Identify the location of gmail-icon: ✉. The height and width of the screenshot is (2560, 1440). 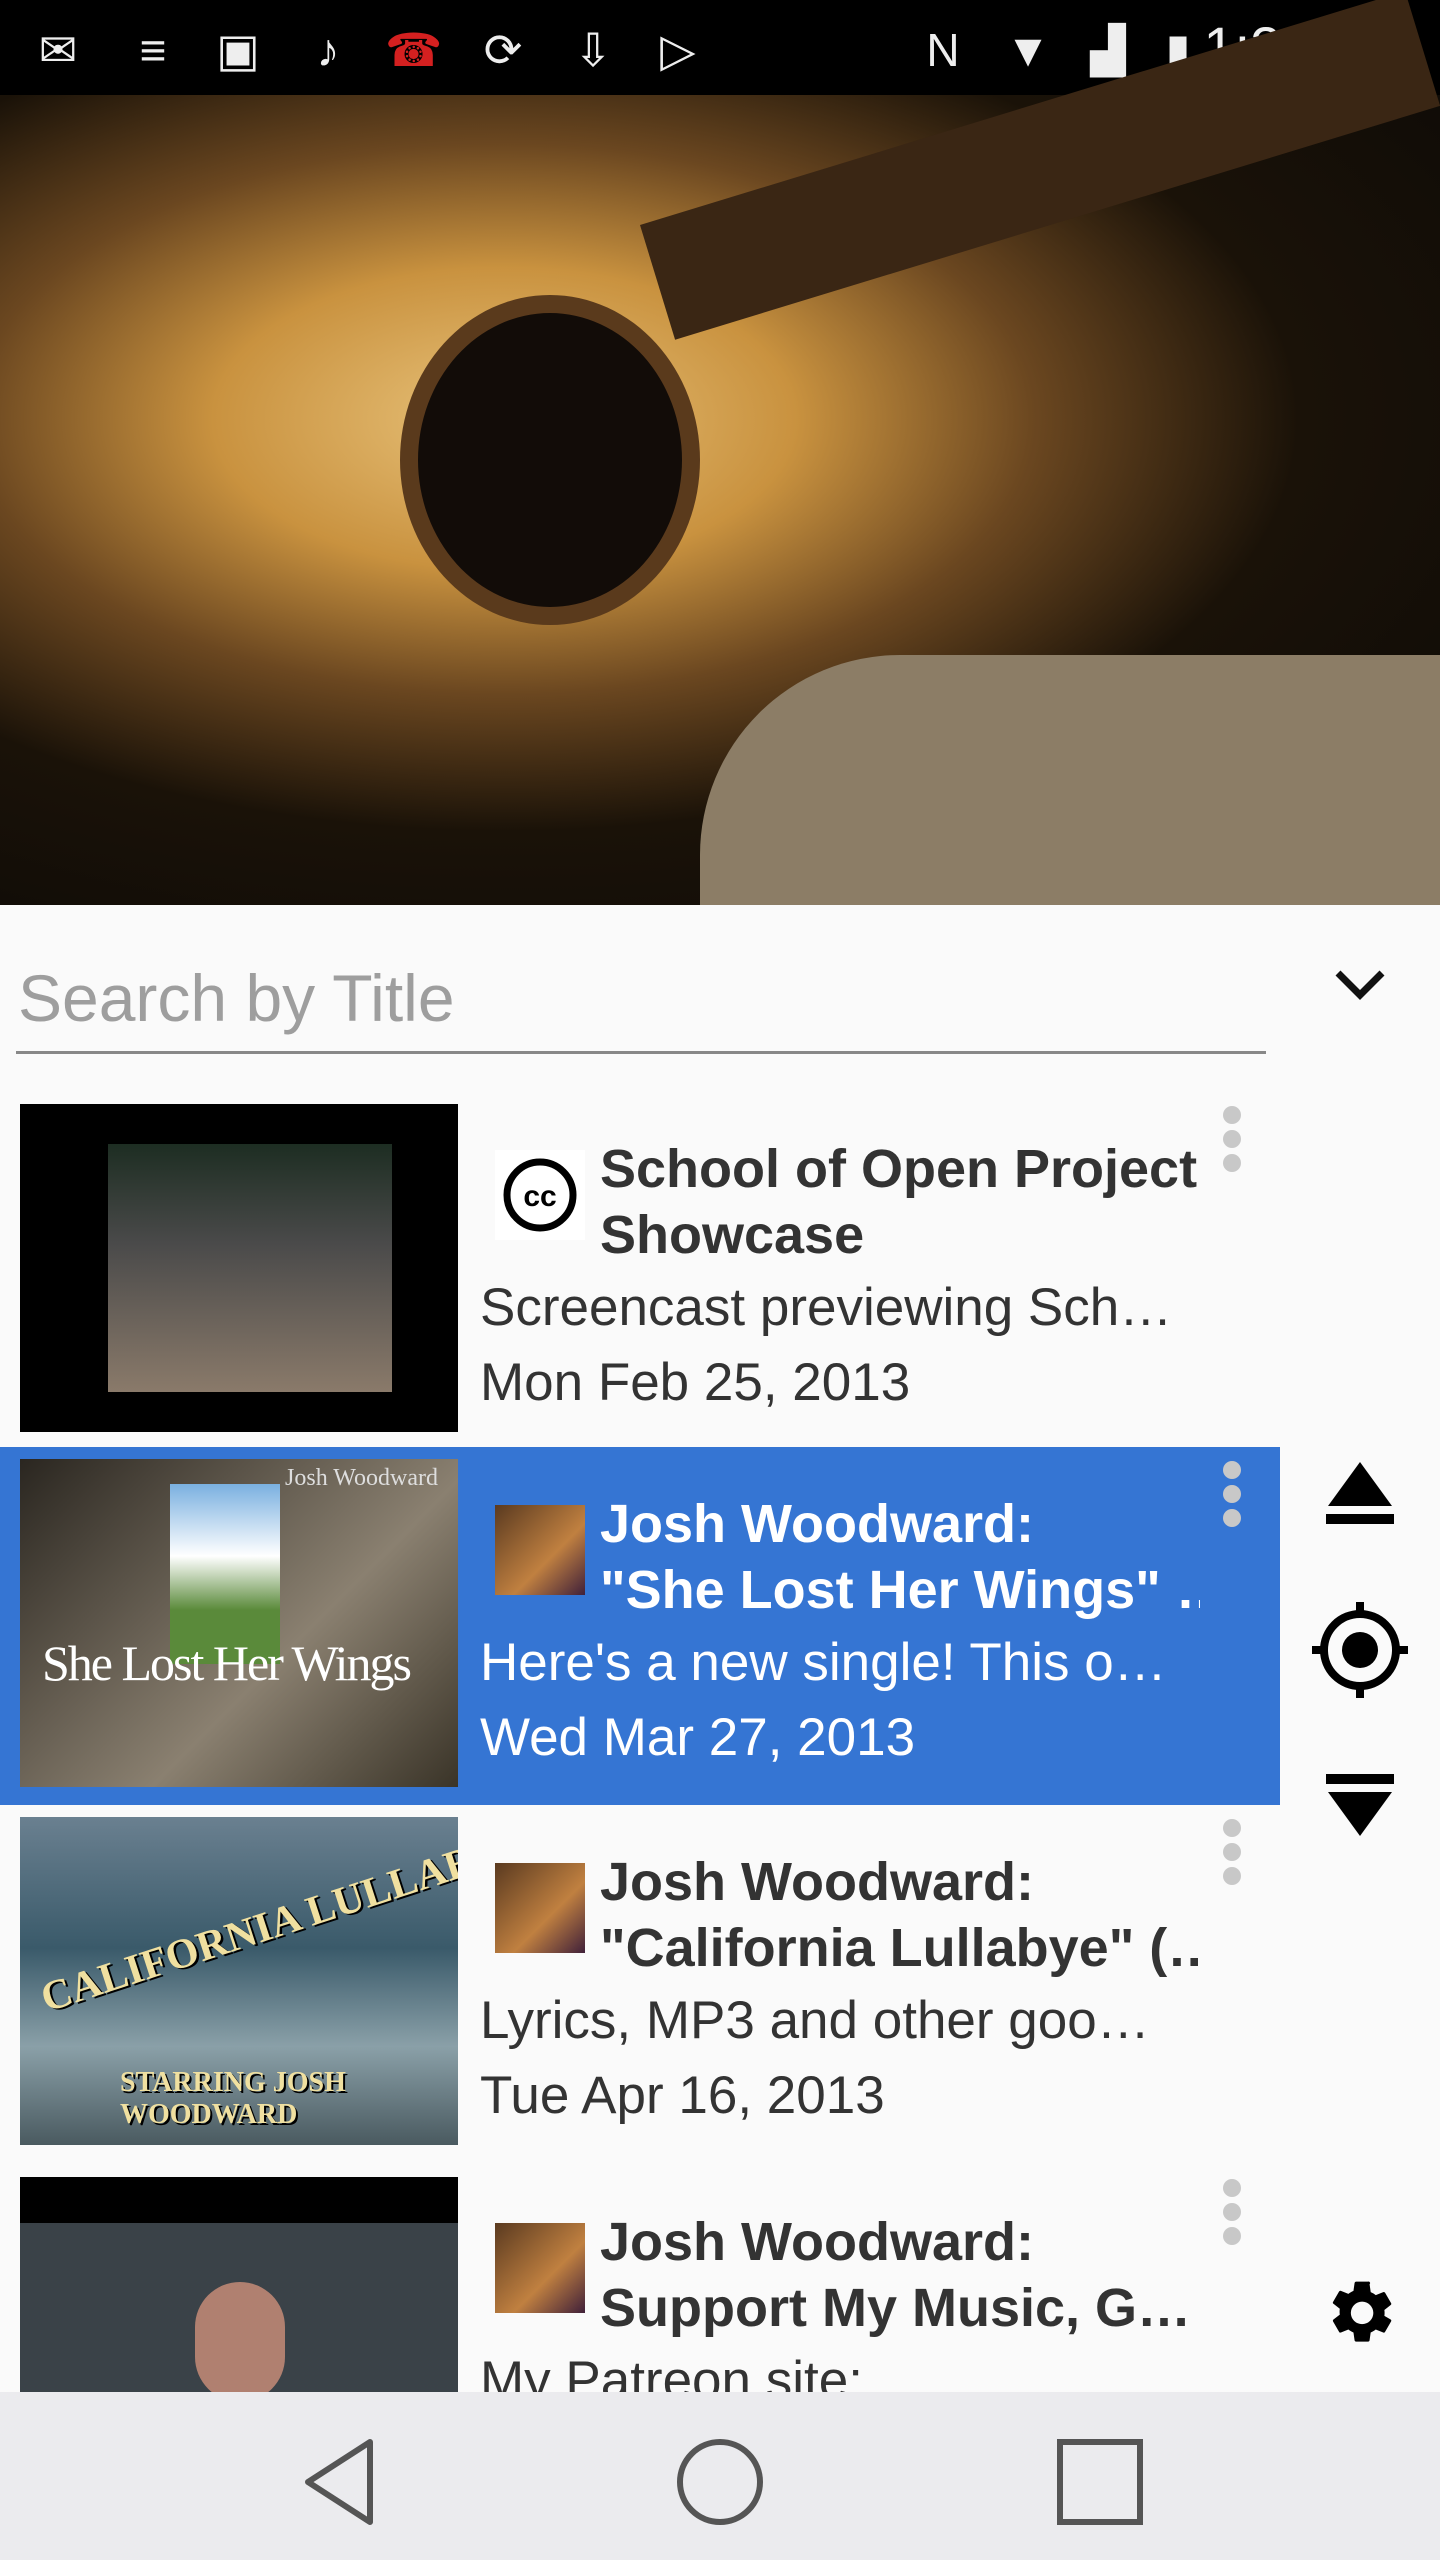
(58, 50).